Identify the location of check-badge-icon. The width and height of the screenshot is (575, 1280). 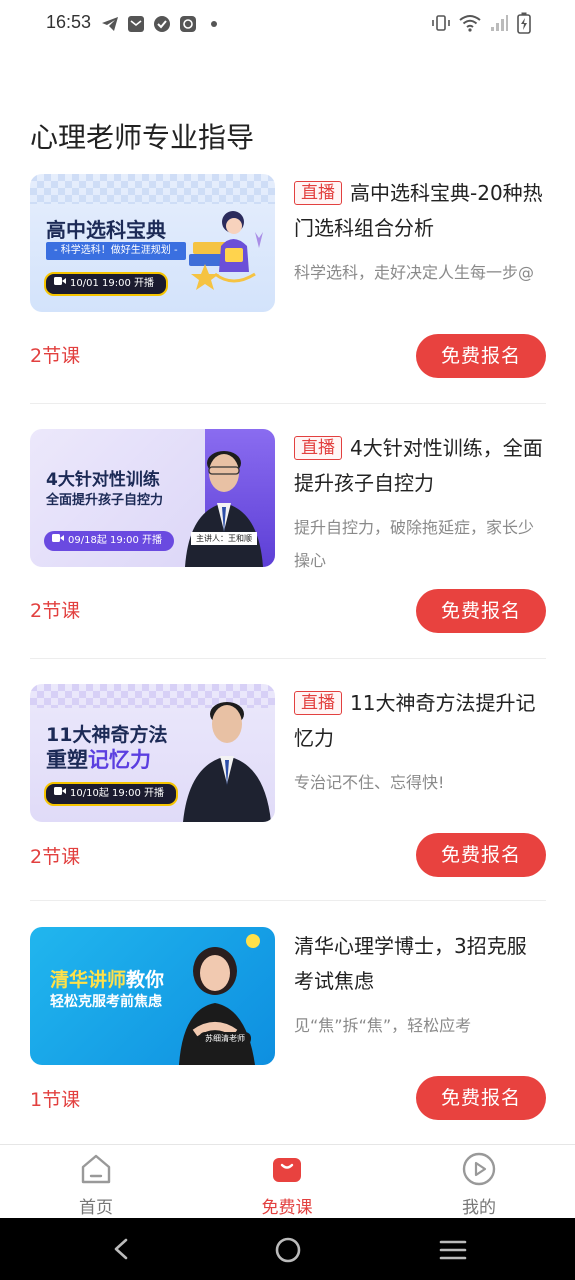
(162, 24).